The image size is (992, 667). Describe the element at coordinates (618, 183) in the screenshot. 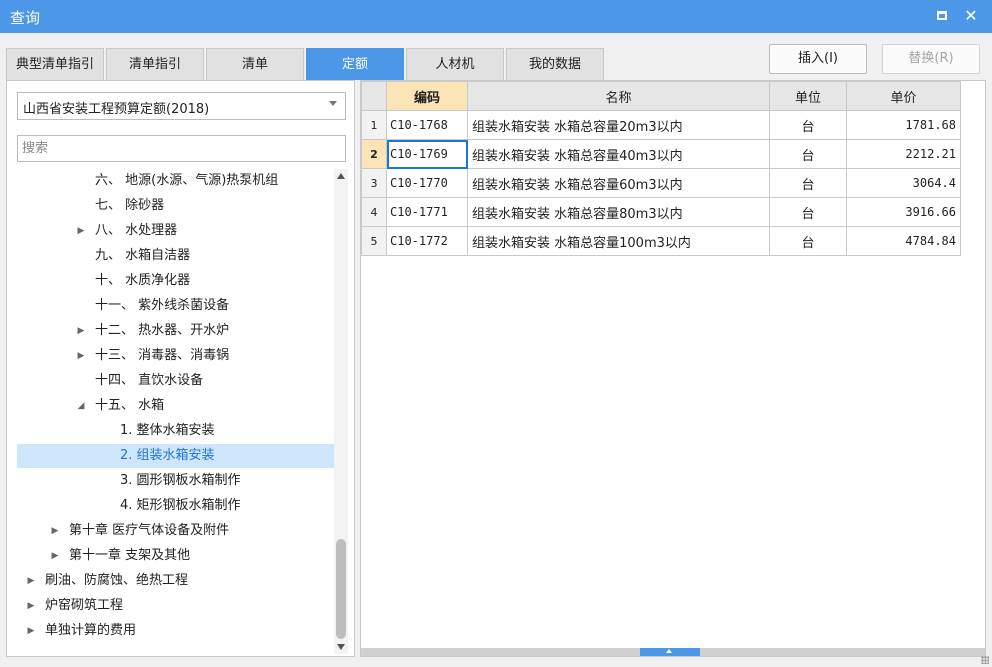

I see `cell-name: 组装水箱安装 水箱总容量60m3以内` at that location.